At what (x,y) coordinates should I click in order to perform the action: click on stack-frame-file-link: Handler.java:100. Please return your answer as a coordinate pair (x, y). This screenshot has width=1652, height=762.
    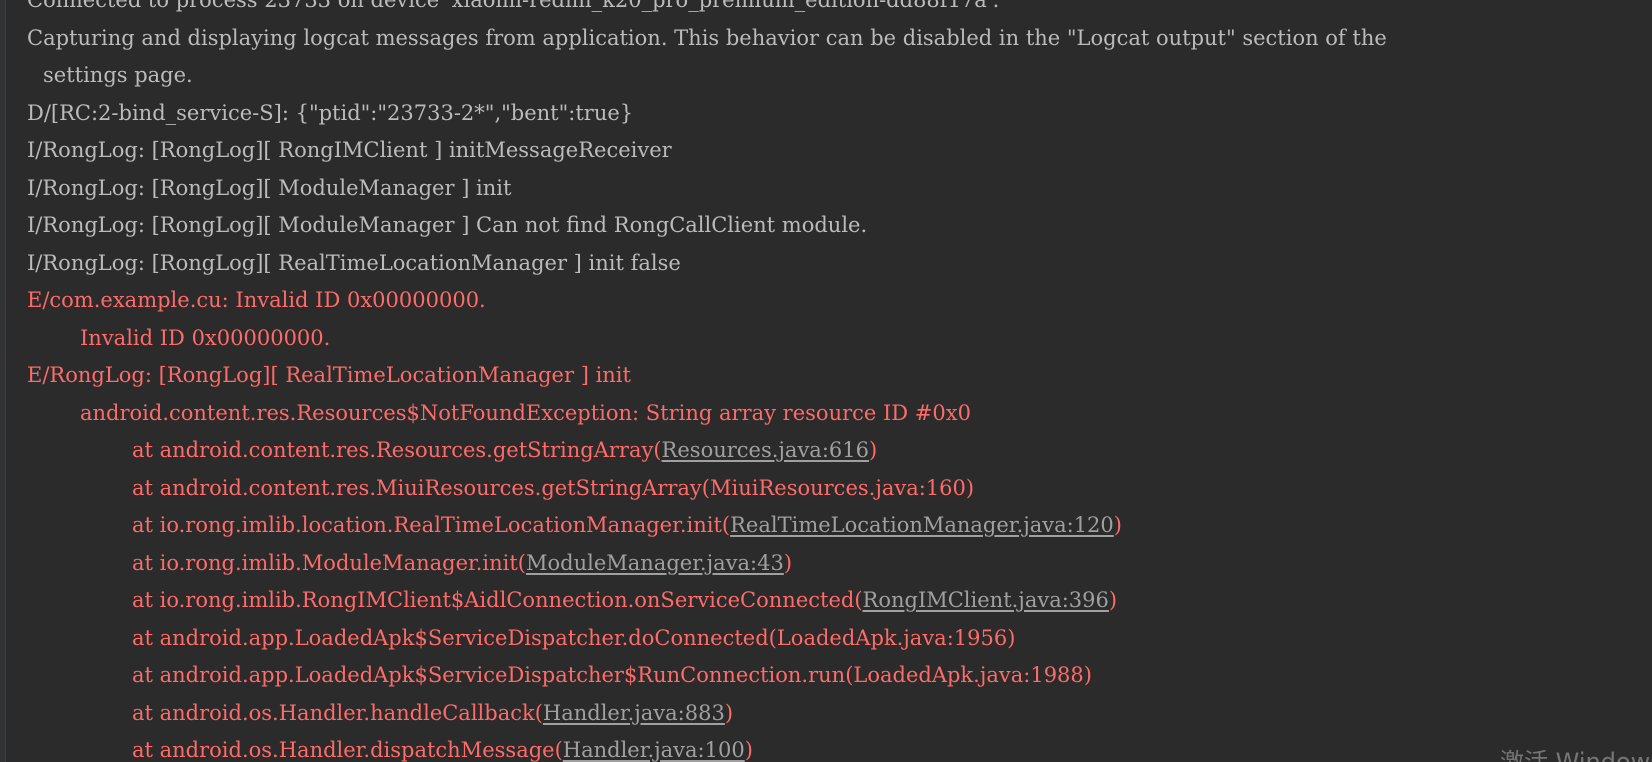
    Looking at the image, I should click on (654, 750).